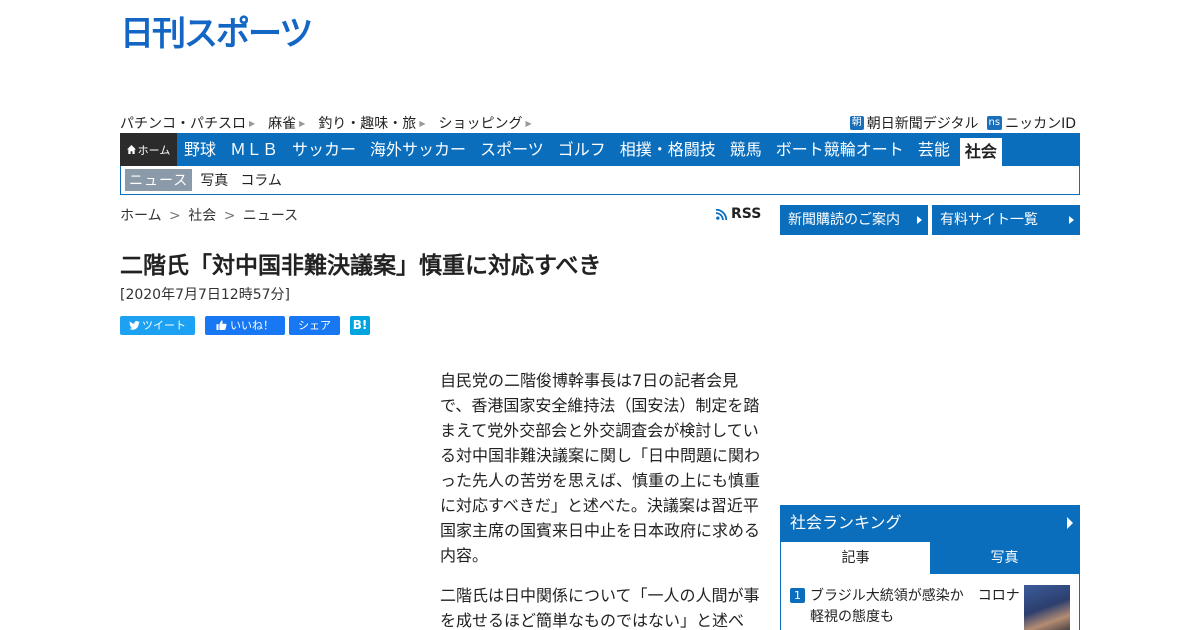  I want to click on nav-item-entertainment: 芸能, so click(934, 149).